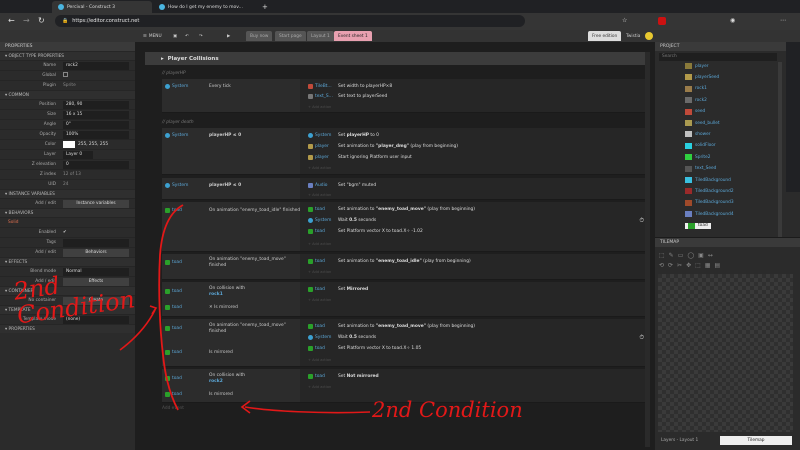 Image resolution: width=800 pixels, height=450 pixels. What do you see at coordinates (245, 309) in the screenshot?
I see `annotation-layer` at bounding box center [245, 309].